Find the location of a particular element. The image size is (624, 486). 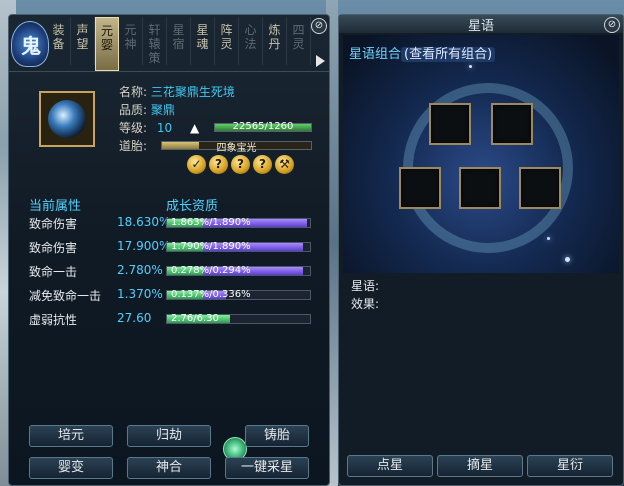

tab-10: 四 灵 is located at coordinates (299, 41).